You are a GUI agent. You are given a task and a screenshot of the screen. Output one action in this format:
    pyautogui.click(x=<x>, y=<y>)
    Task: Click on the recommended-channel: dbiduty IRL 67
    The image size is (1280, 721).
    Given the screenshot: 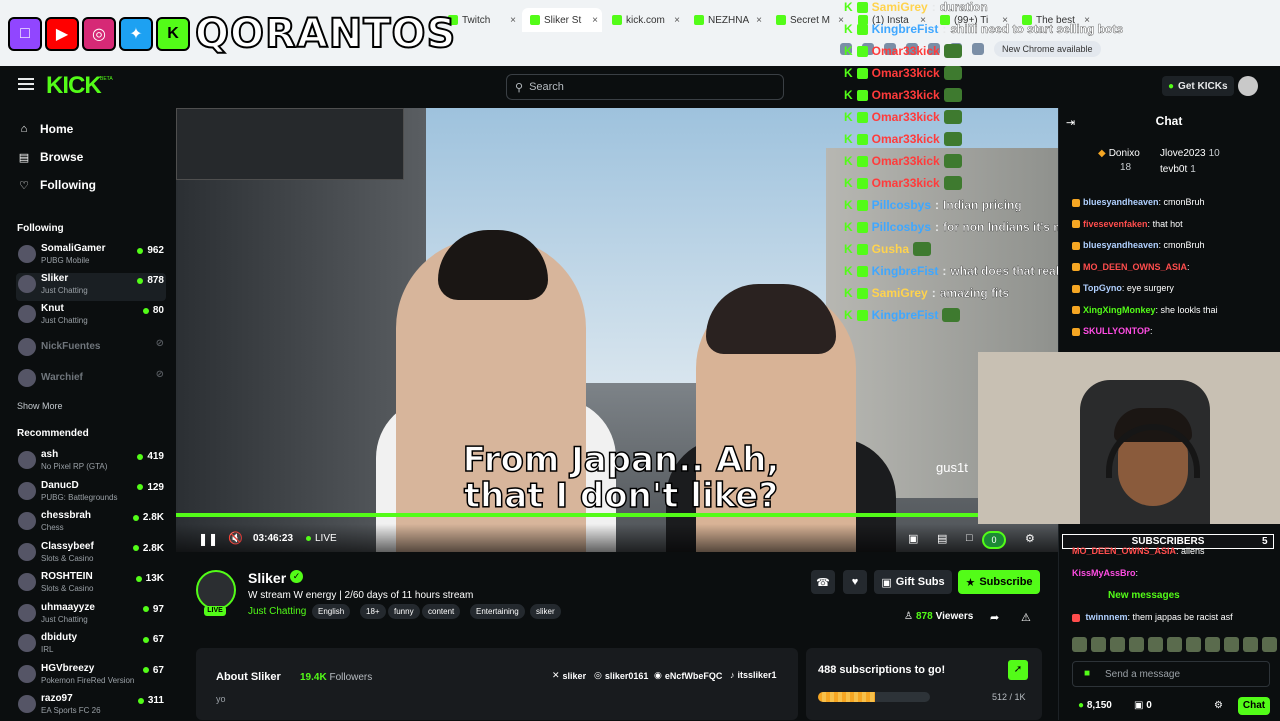 What is the action you would take?
    pyautogui.click(x=91, y=646)
    